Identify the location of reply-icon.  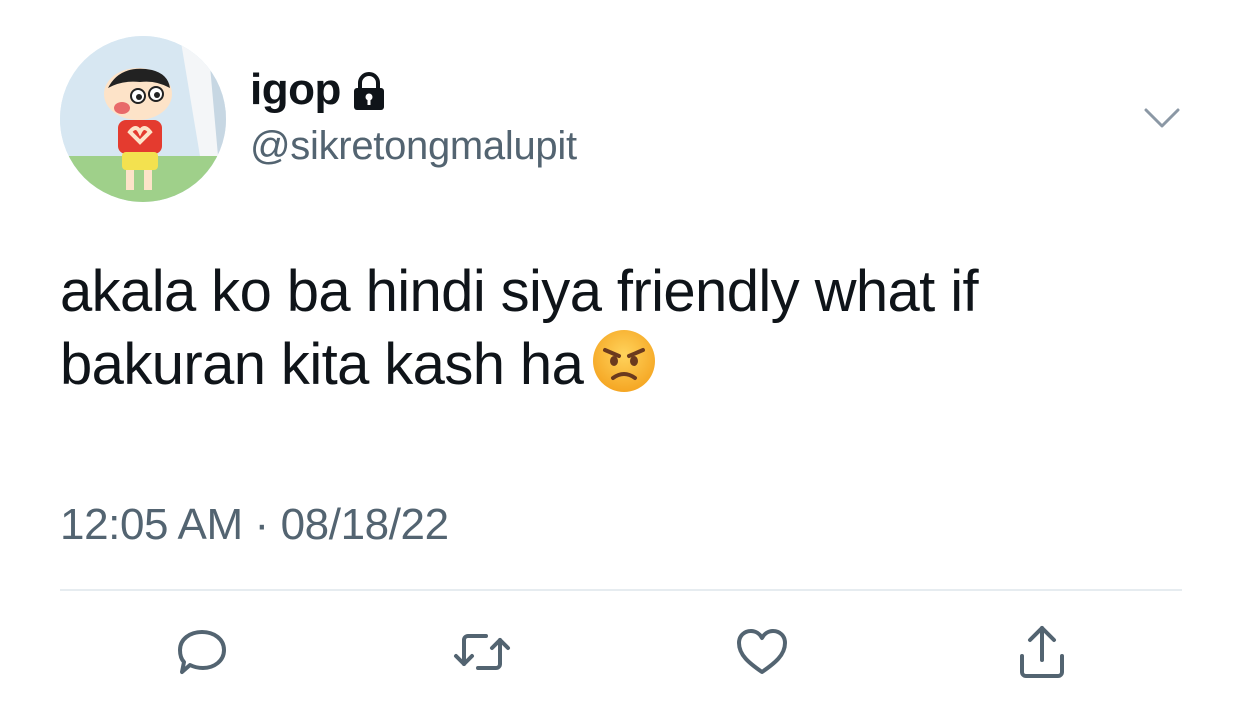
(202, 652).